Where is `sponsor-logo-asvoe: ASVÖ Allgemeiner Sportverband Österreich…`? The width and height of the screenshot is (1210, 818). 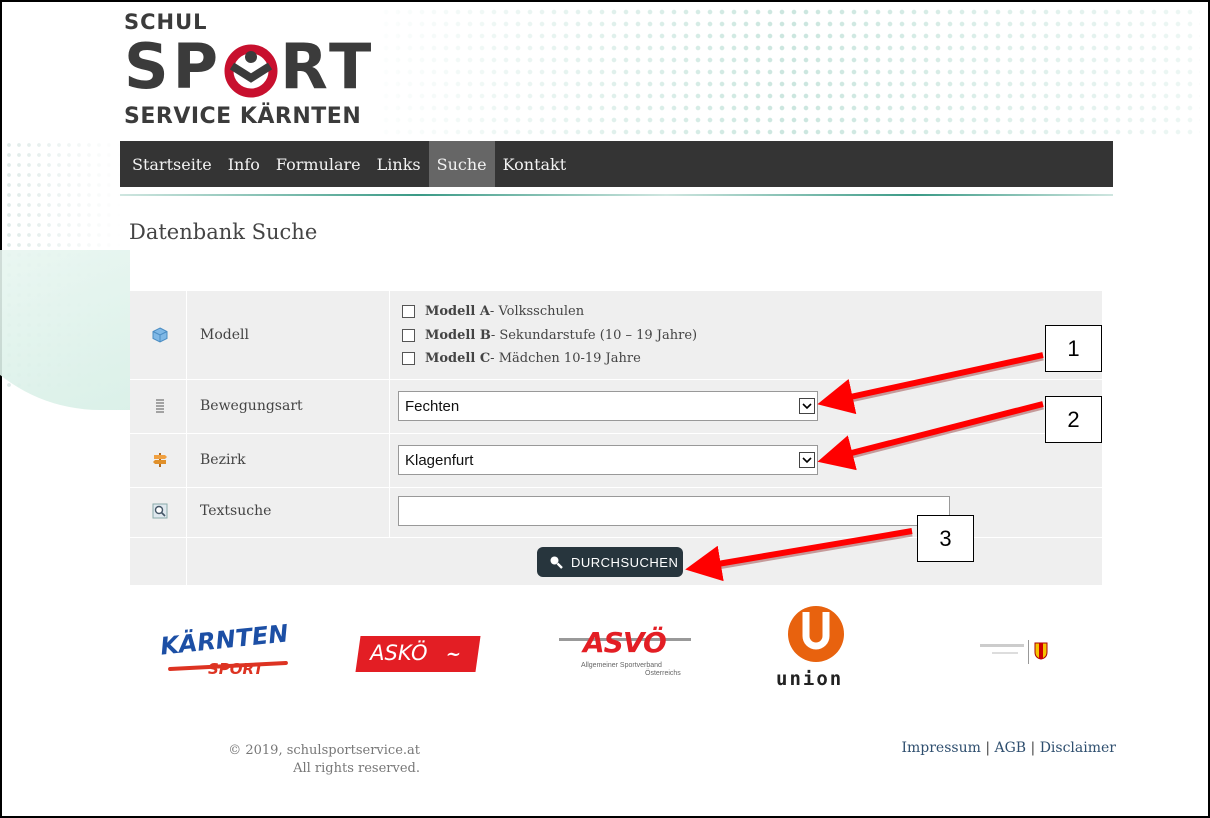
sponsor-logo-asvoe: ASVÖ Allgemeiner Sportverband Österreich… is located at coordinates (625, 654).